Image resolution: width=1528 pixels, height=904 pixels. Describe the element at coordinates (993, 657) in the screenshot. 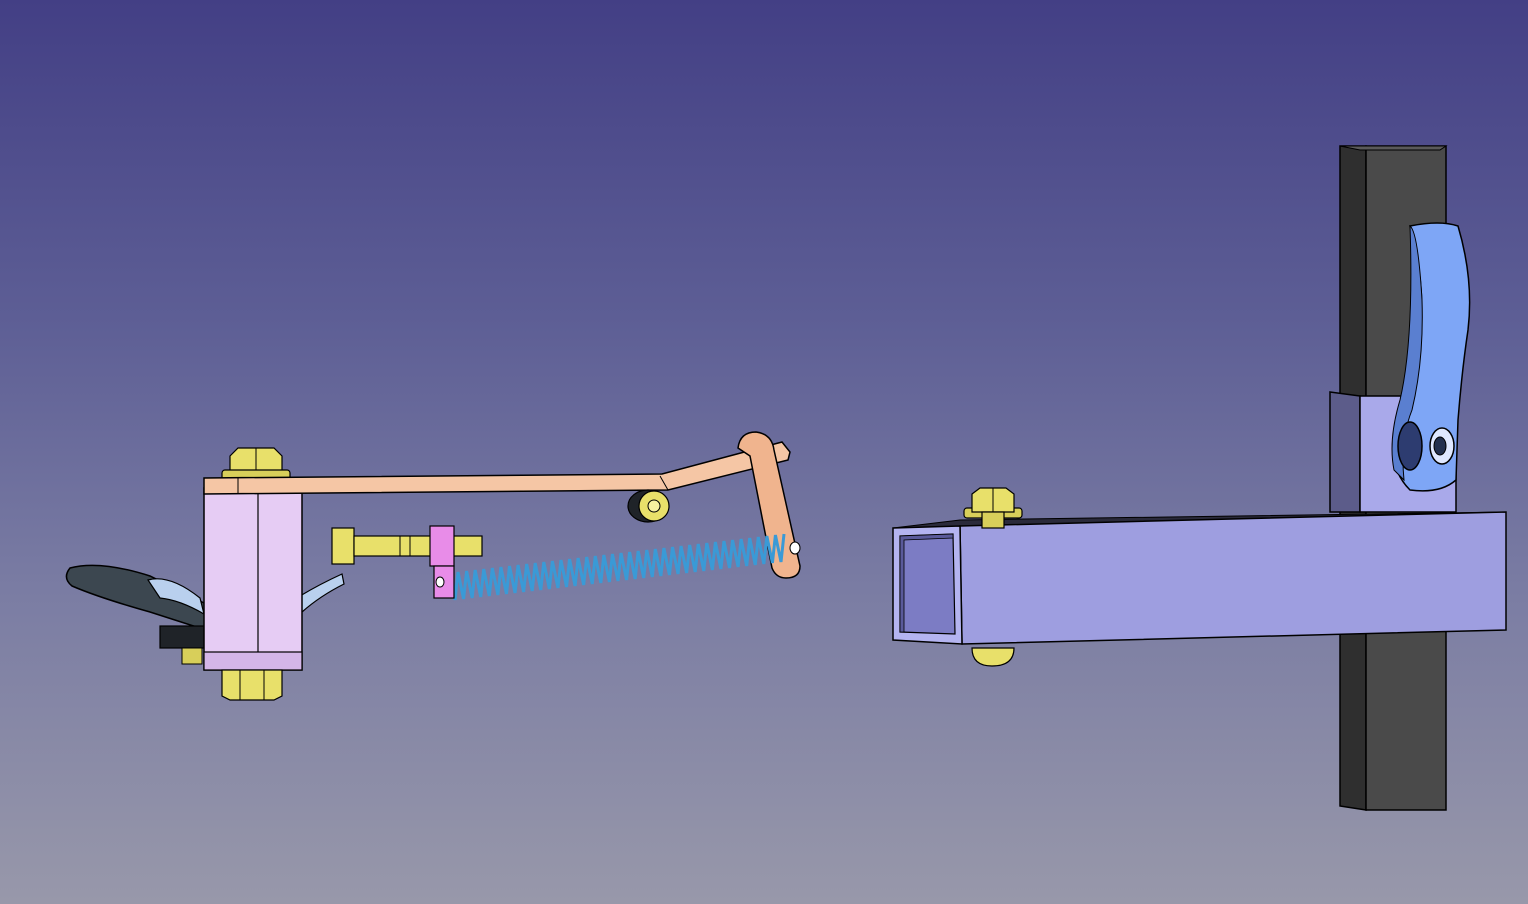

I see `bottom-bolt-head` at that location.